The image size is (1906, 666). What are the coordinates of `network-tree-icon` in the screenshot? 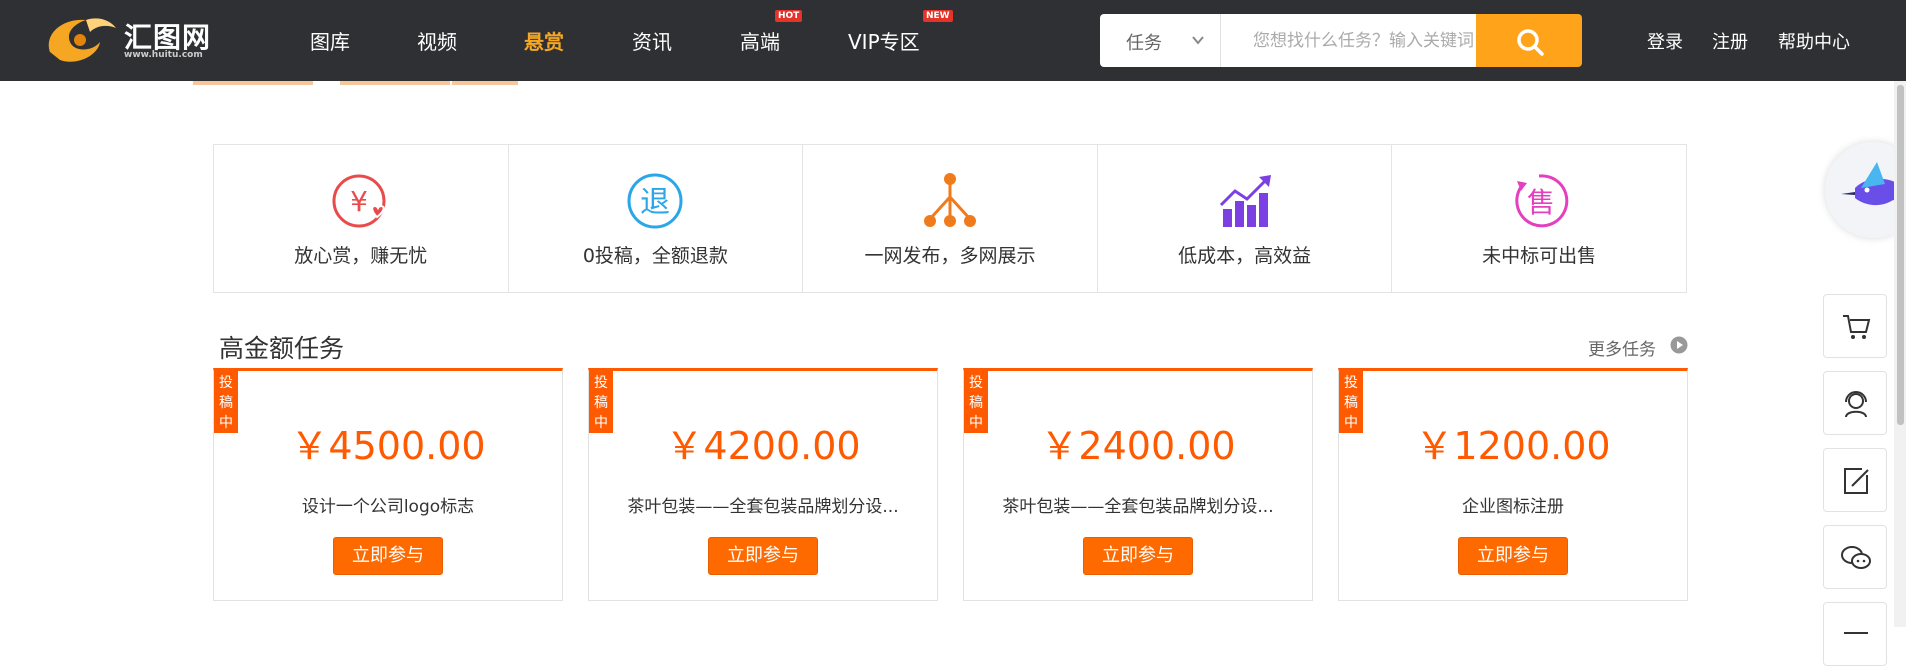 It's located at (949, 200).